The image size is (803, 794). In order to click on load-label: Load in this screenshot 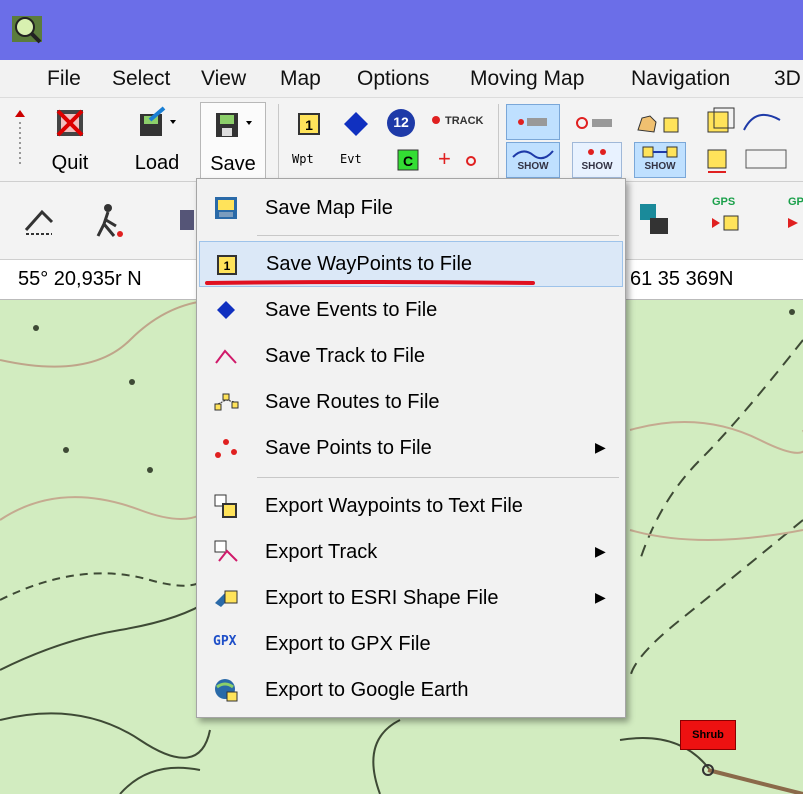, I will do `click(157, 163)`.